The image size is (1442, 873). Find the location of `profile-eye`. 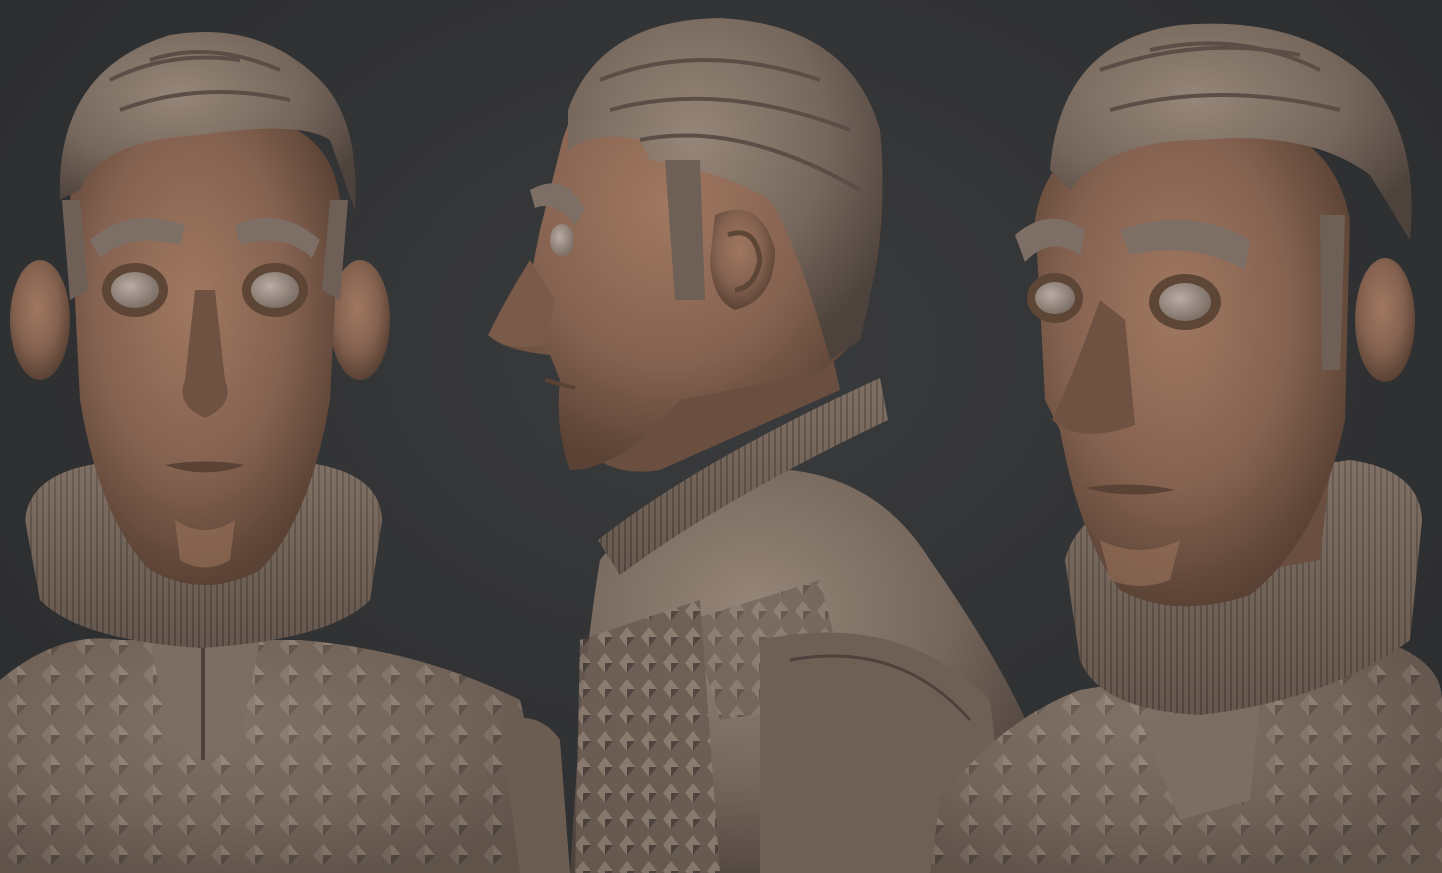

profile-eye is located at coordinates (562, 240).